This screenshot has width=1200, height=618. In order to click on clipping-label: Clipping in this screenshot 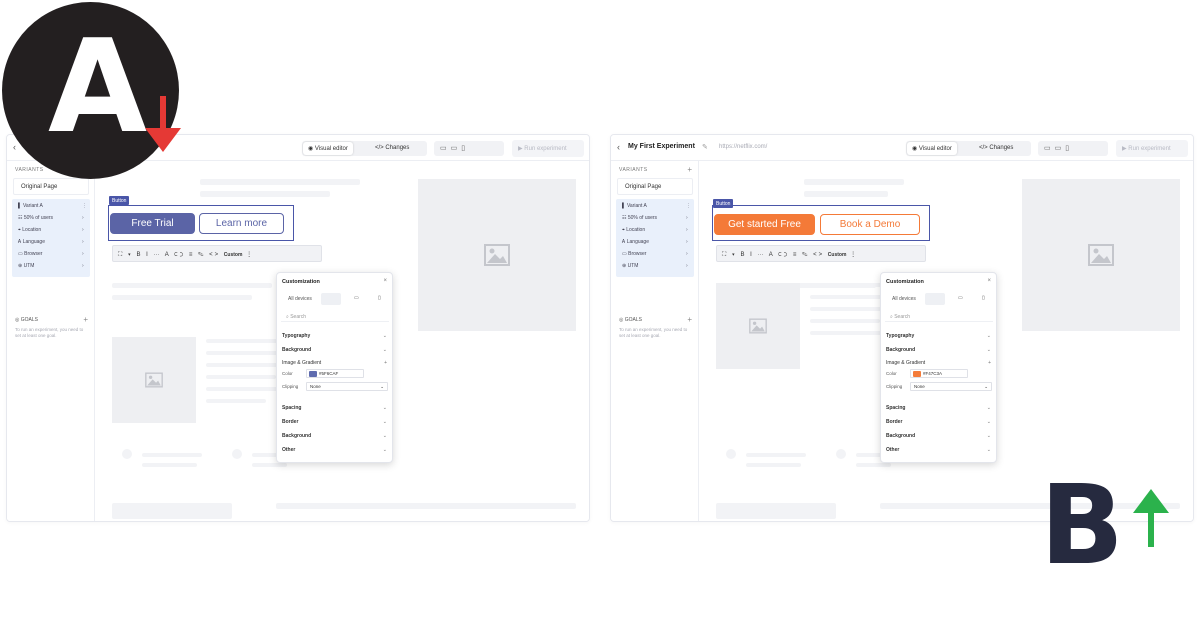, I will do `click(894, 386)`.